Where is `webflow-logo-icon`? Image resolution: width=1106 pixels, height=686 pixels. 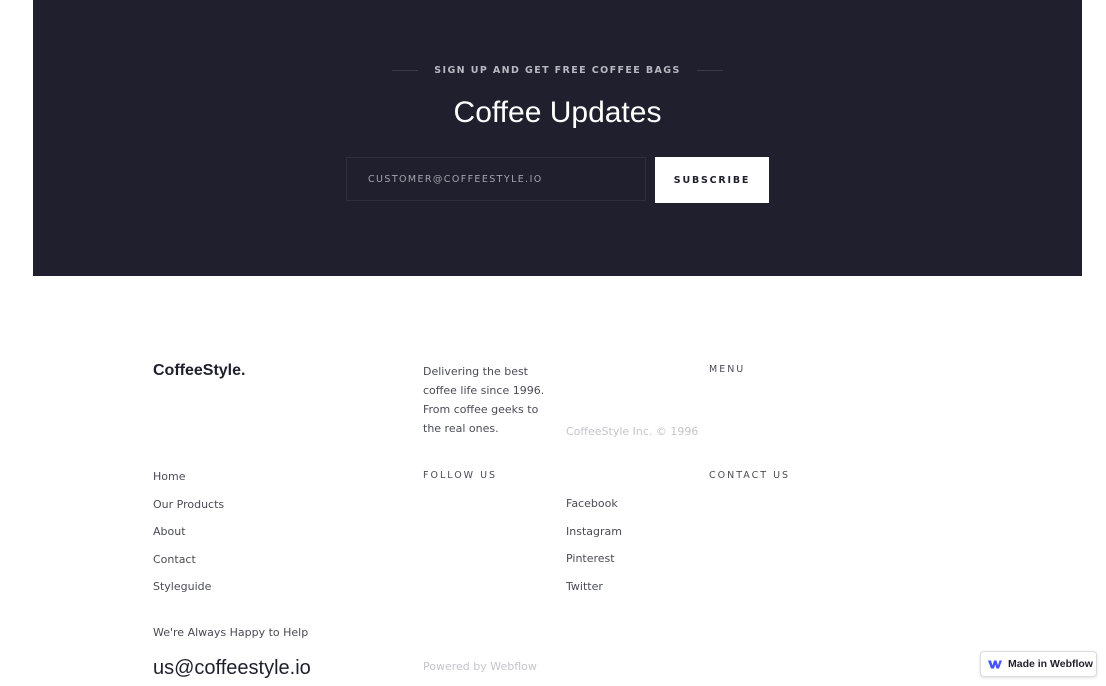
webflow-logo-icon is located at coordinates (995, 664).